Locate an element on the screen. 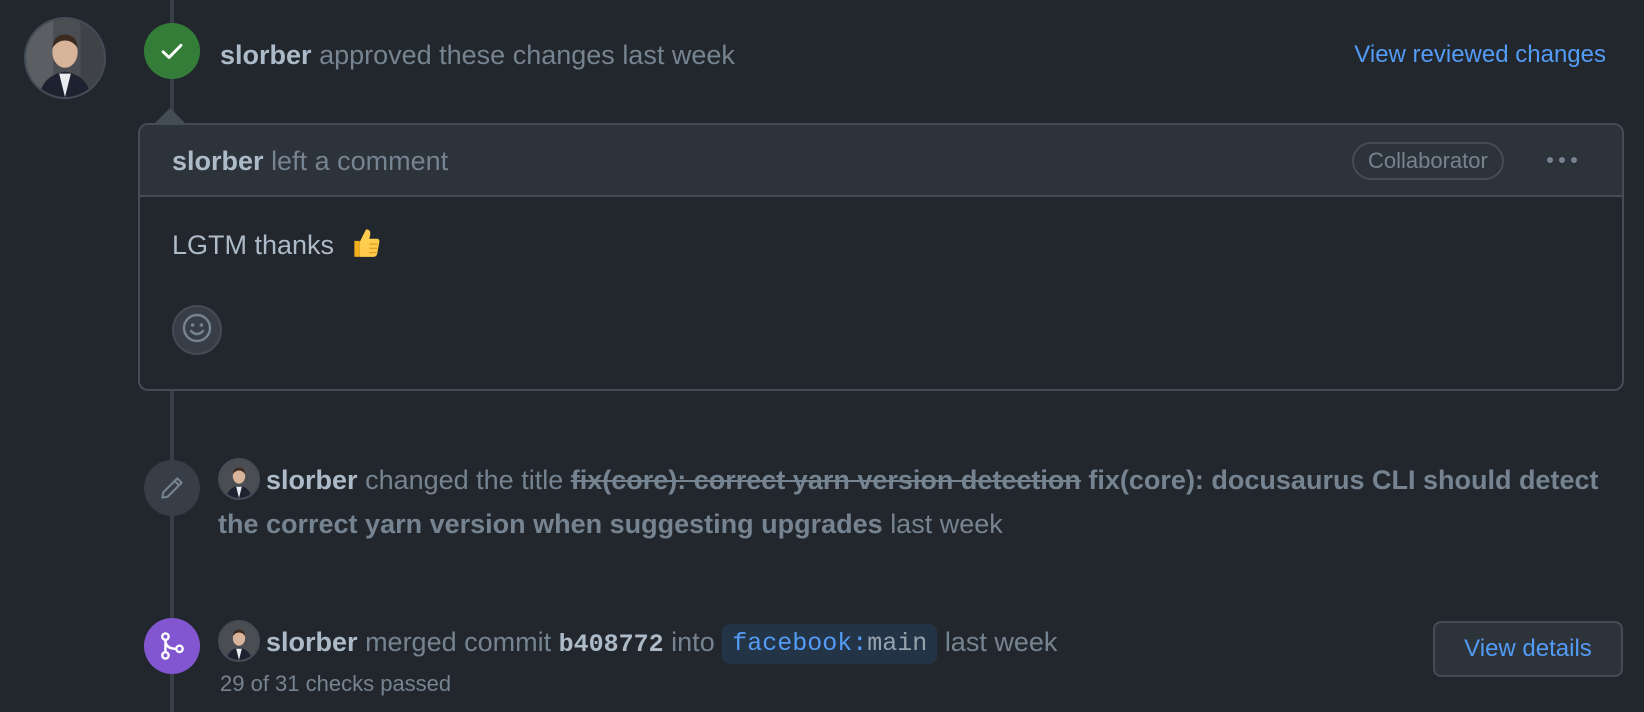  smiley-icon is located at coordinates (197, 330).